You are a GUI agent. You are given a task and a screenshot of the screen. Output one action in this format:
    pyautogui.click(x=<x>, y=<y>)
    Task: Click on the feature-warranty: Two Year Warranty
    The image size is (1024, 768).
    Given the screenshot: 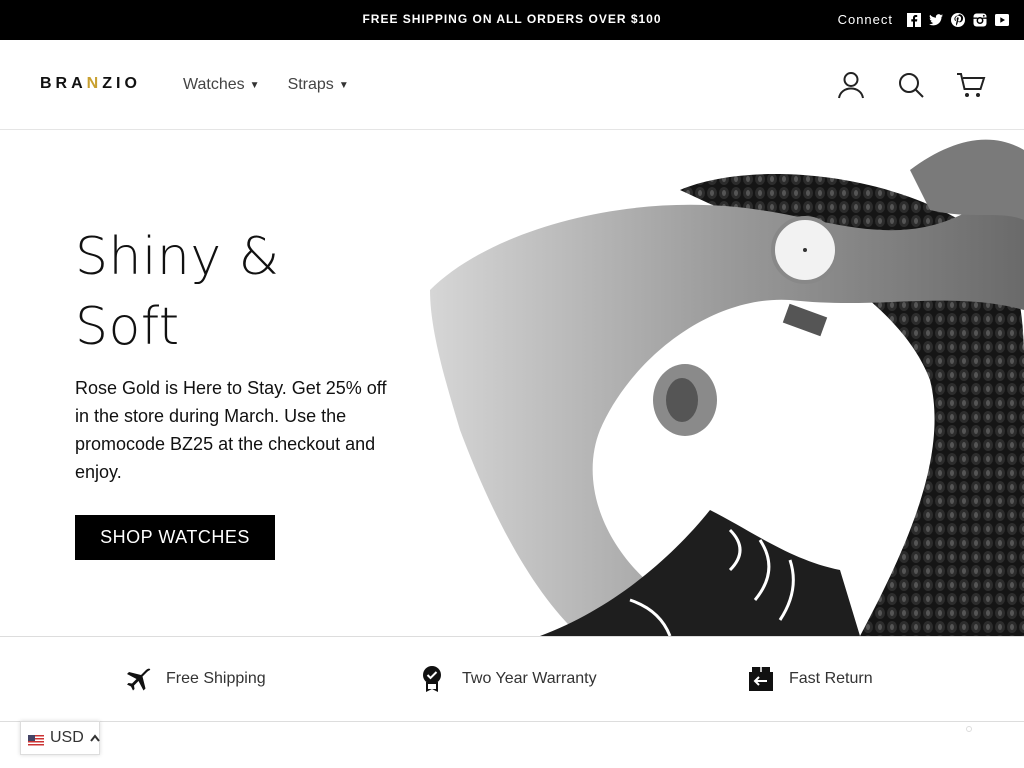 What is the action you would take?
    pyautogui.click(x=508, y=679)
    